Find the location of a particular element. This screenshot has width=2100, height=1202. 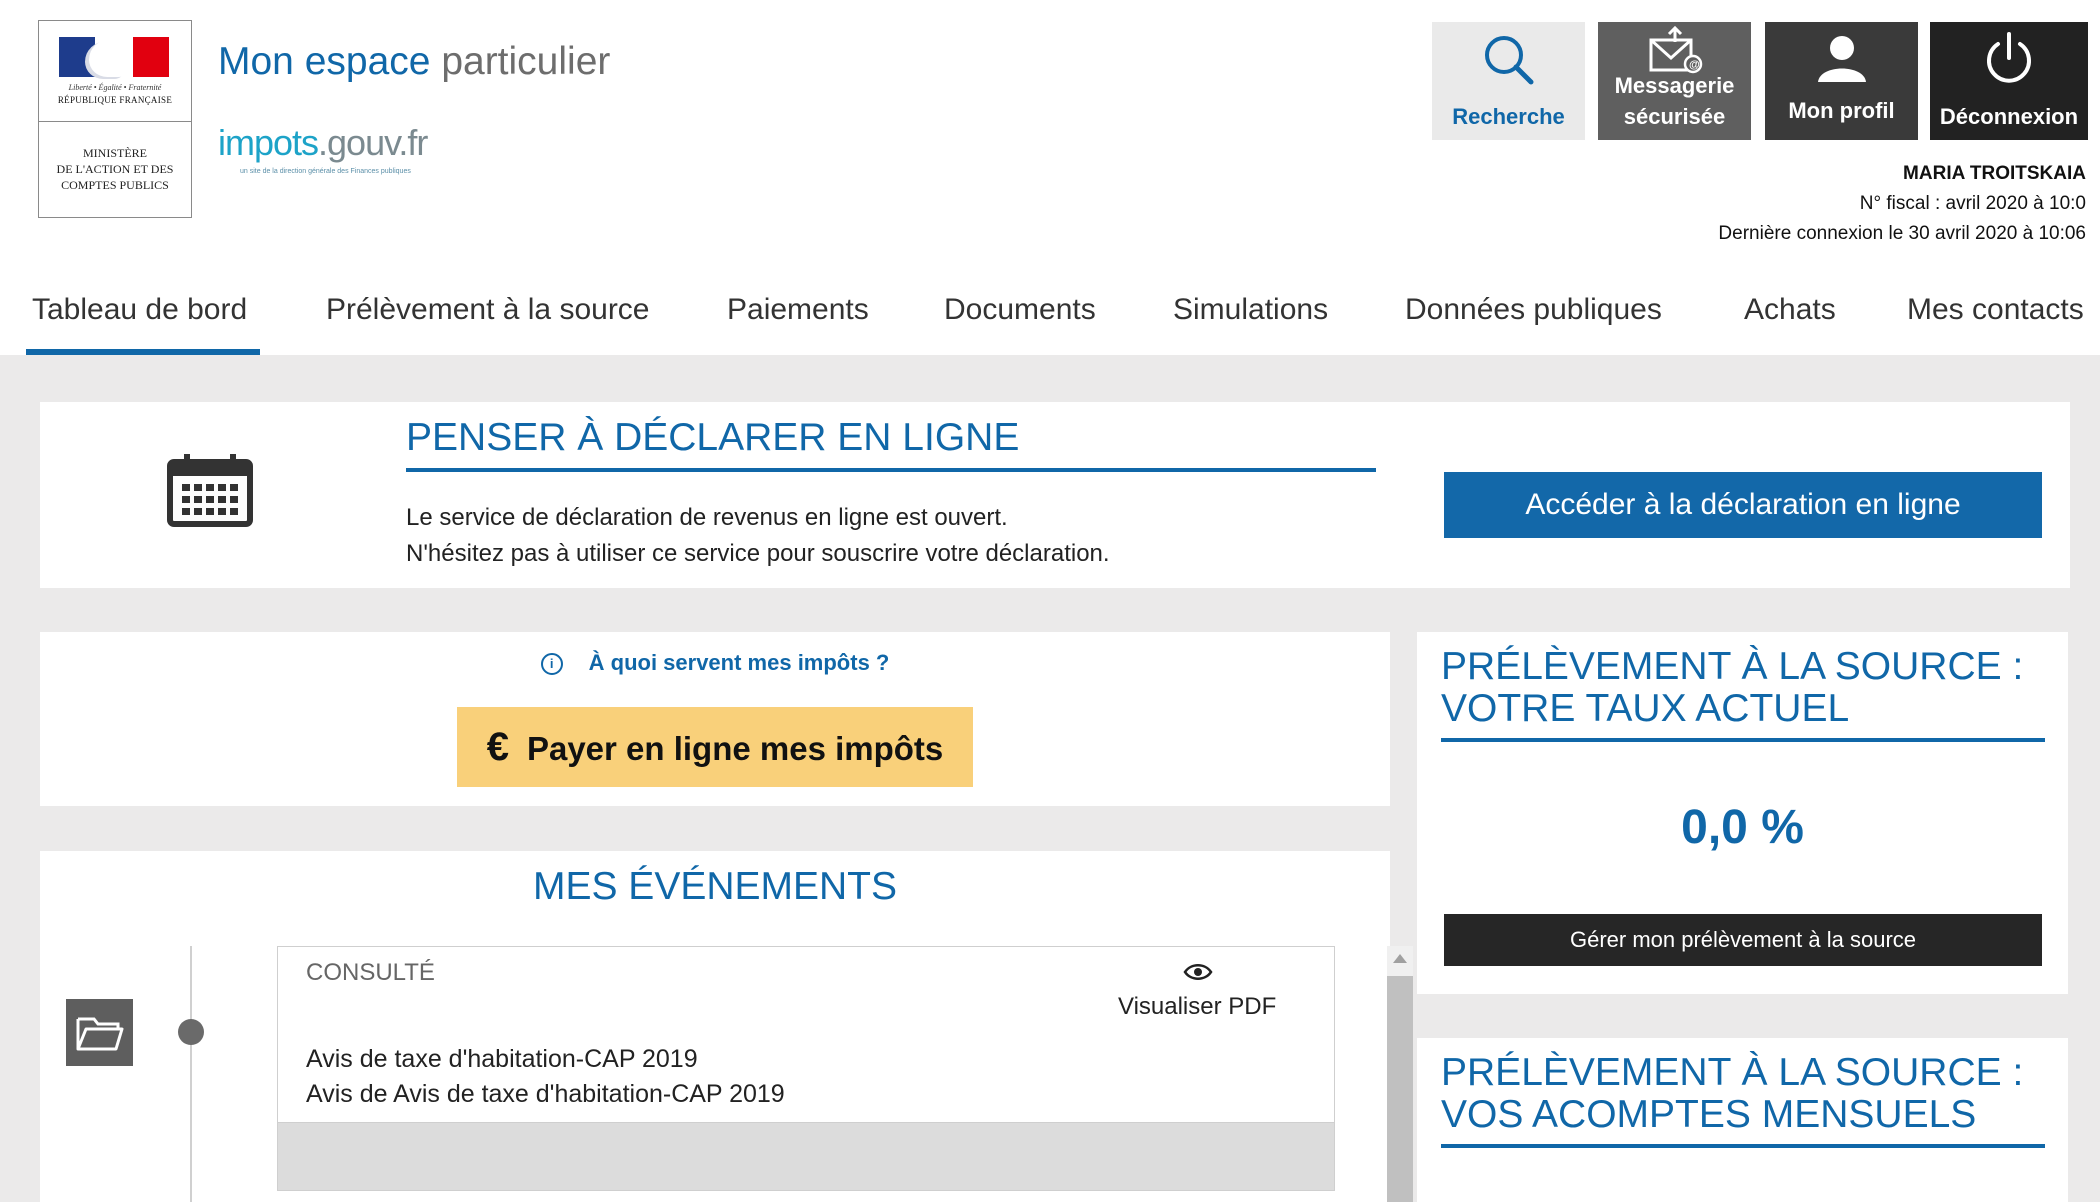

info-icon: i is located at coordinates (551, 664).